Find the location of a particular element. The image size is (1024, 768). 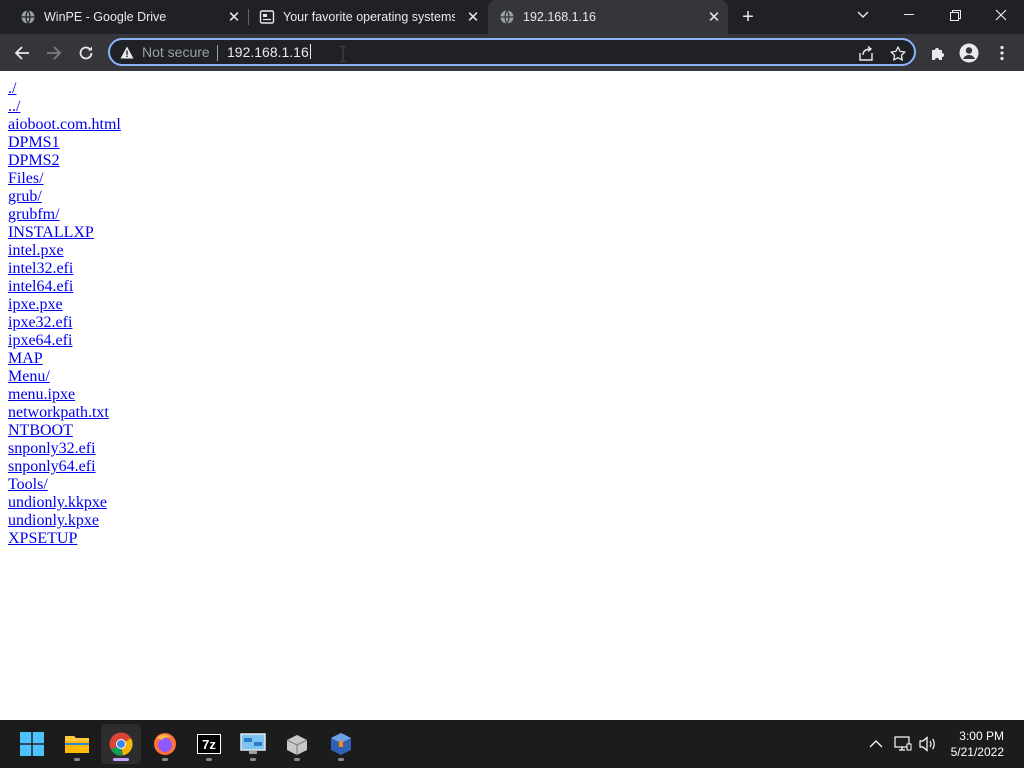

directory-entry-link: undionly.kkpxe is located at coordinates (508, 503).